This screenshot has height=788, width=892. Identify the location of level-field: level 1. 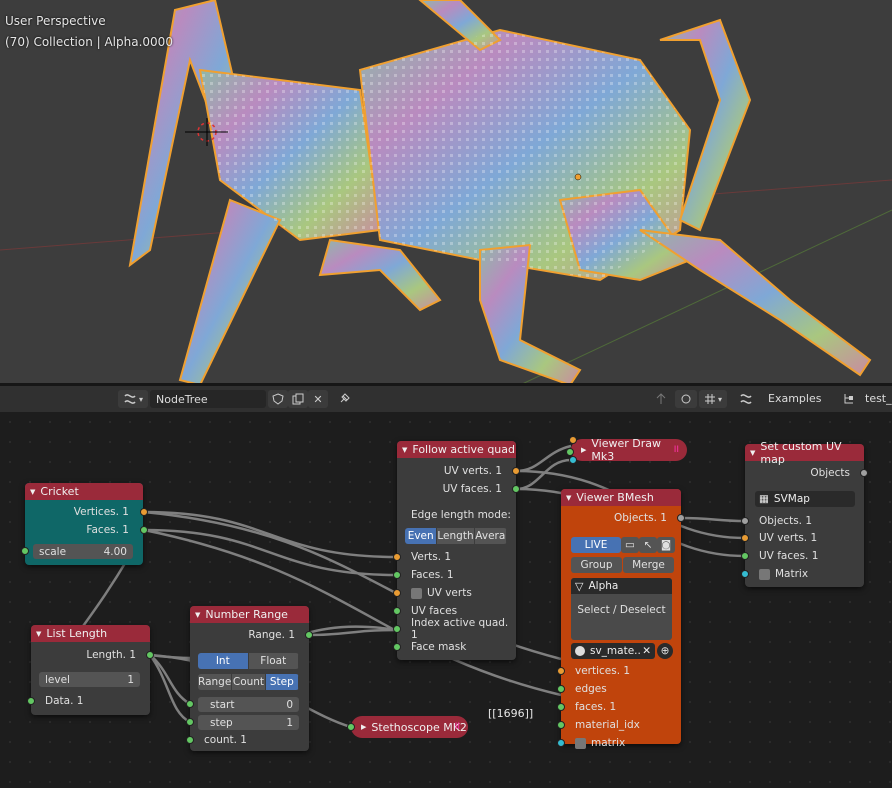
(89, 679).